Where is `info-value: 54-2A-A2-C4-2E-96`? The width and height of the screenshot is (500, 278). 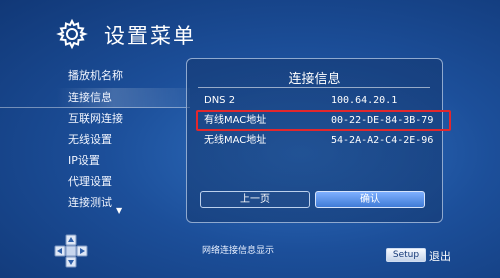
info-value: 54-2A-A2-C4-2E-96 is located at coordinates (382, 140).